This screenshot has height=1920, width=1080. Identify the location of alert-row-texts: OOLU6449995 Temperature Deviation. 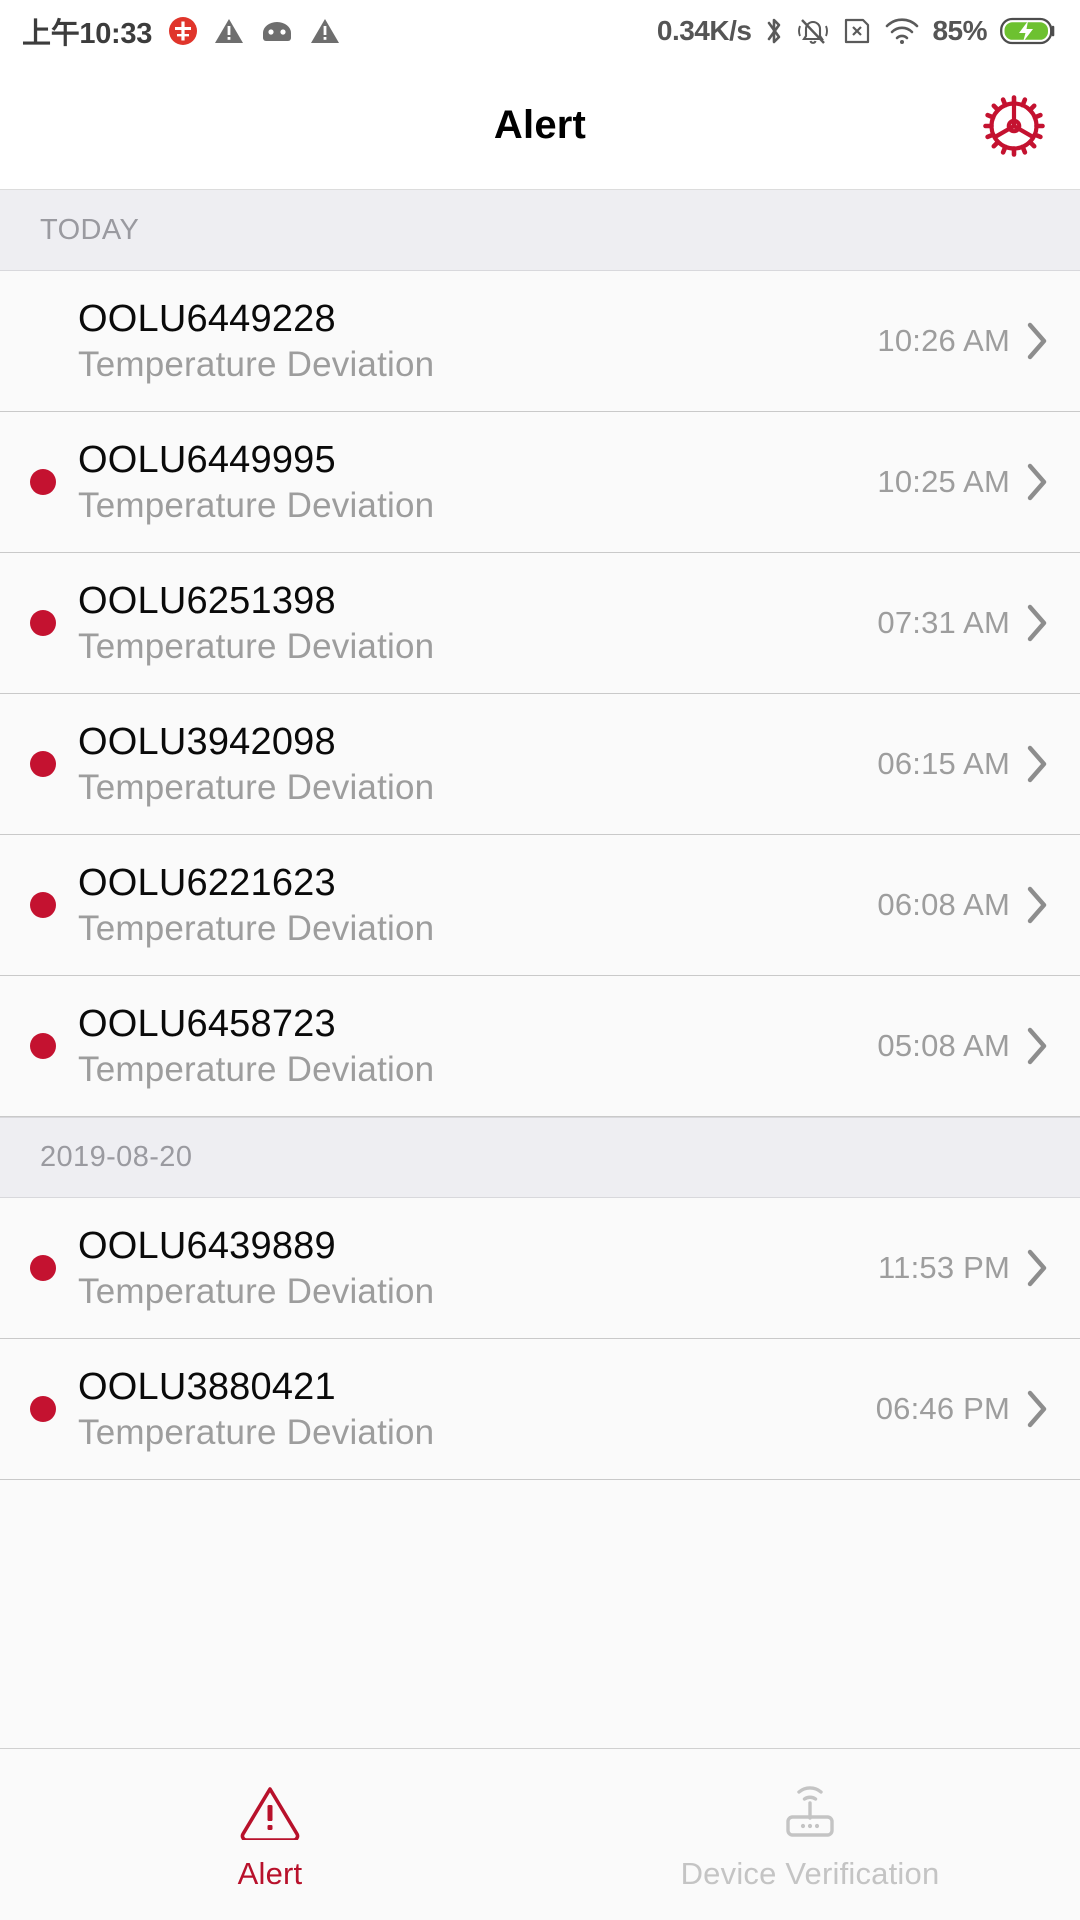
(477, 482).